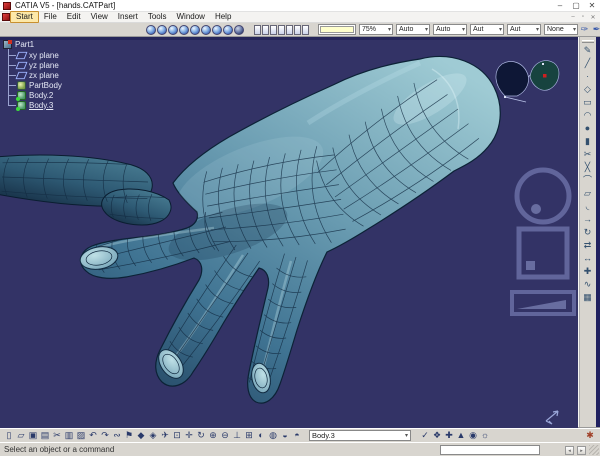 The width and height of the screenshot is (600, 456). I want to click on doc-minimize-button: –, so click(573, 17).